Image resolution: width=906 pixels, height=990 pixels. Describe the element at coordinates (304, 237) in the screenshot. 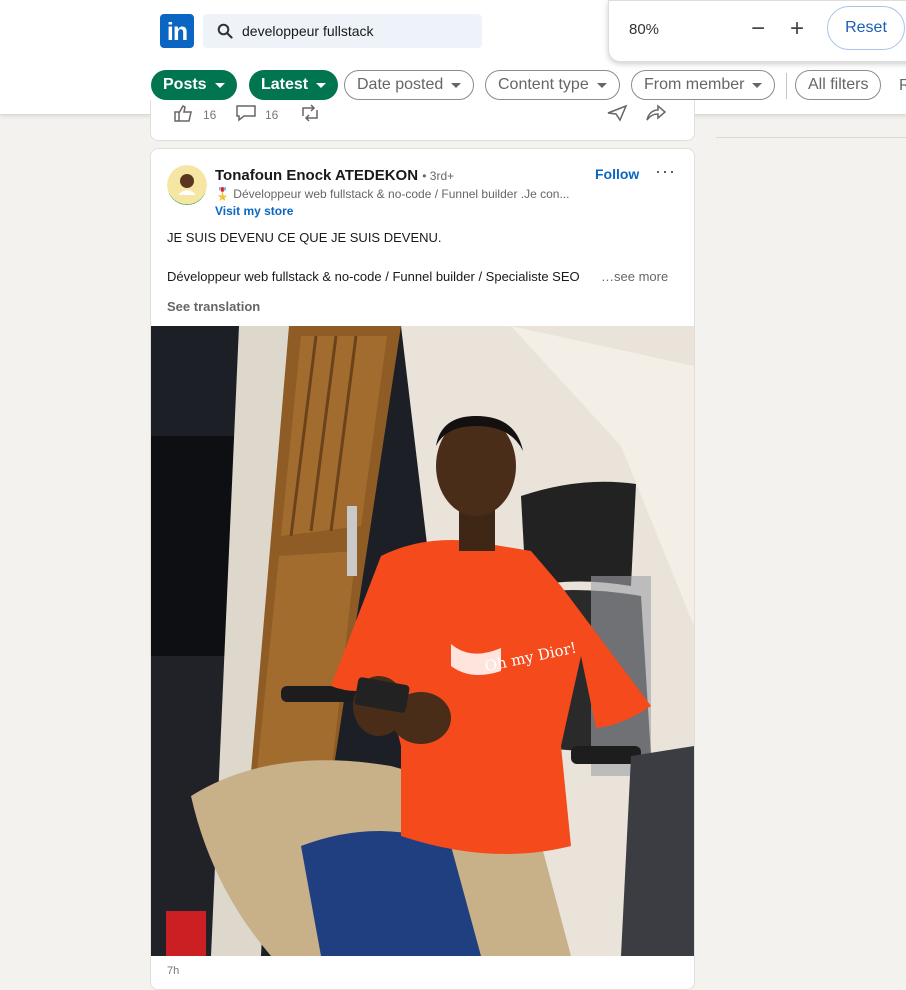

I see `post-text-line: JE SUIS DEVENU CE QUE JE SUIS DEVENU.` at that location.